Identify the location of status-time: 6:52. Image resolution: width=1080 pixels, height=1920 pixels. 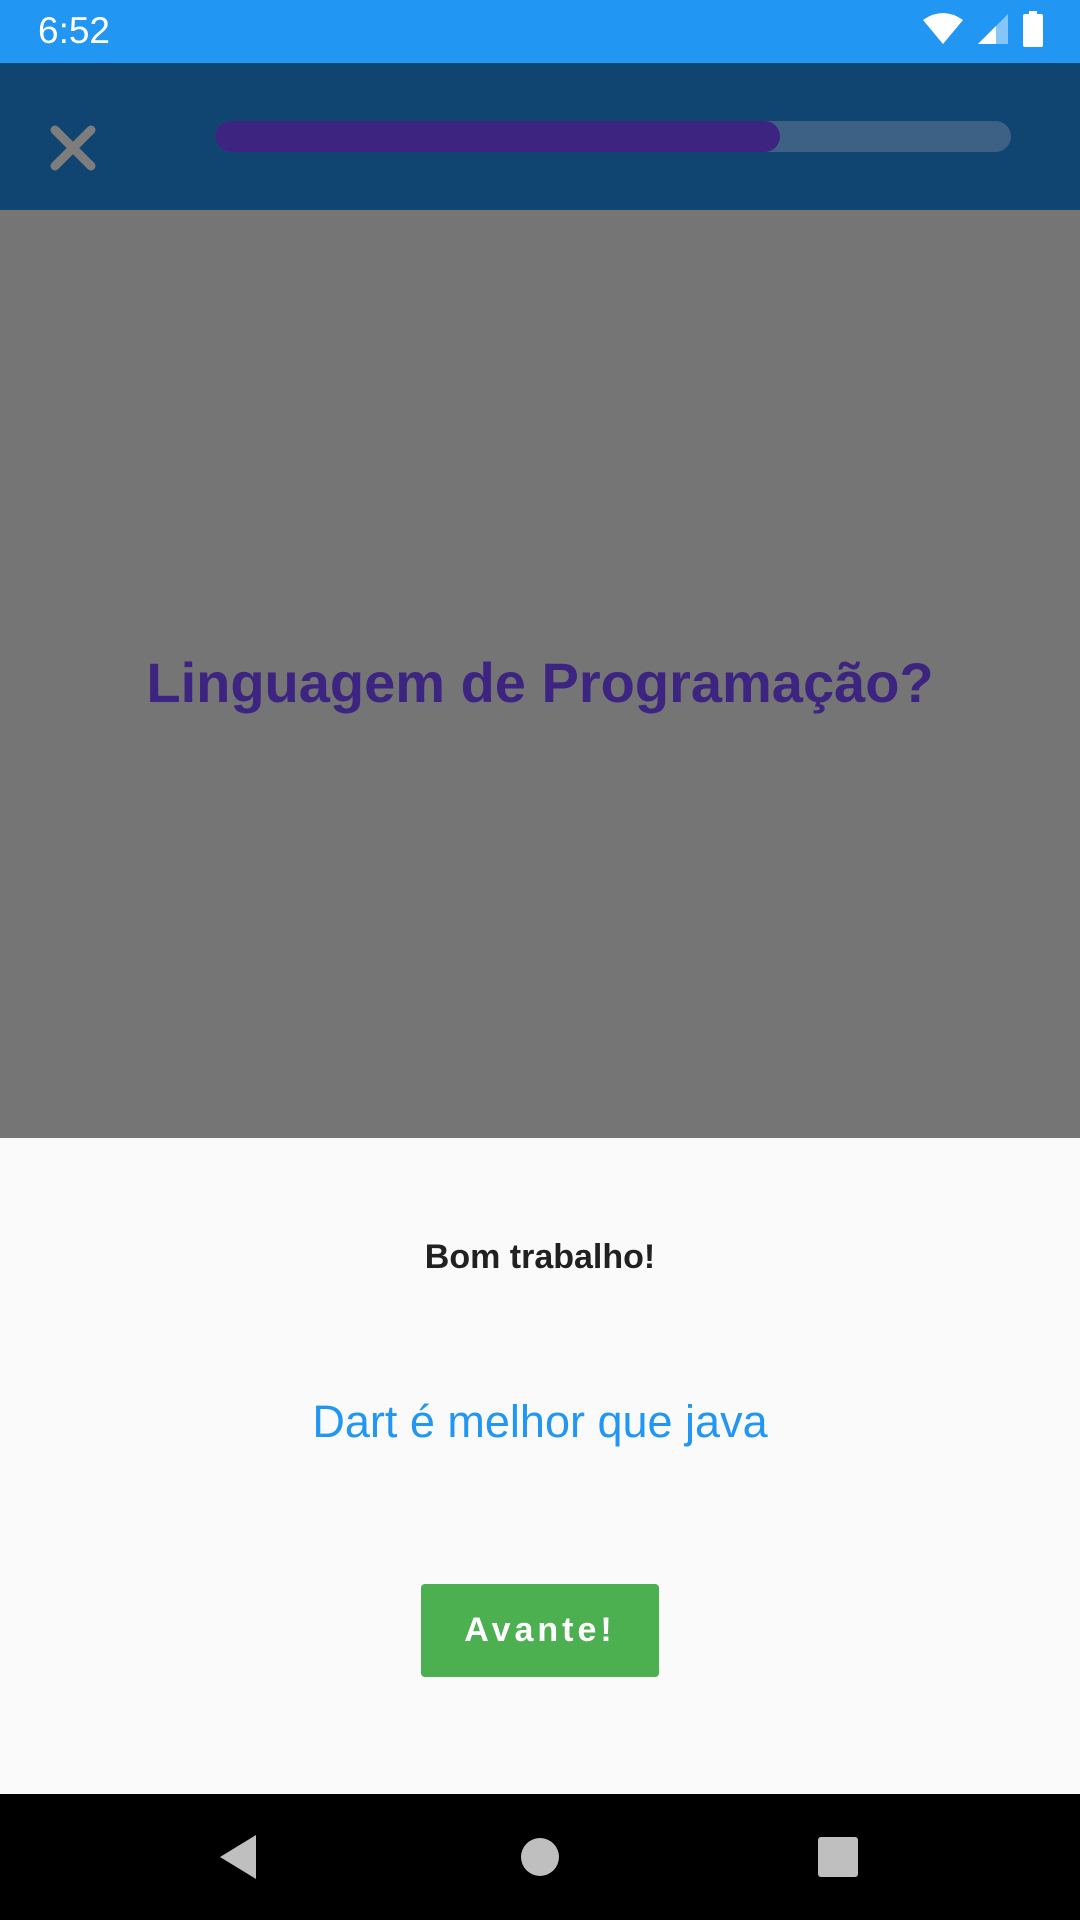
(74, 30).